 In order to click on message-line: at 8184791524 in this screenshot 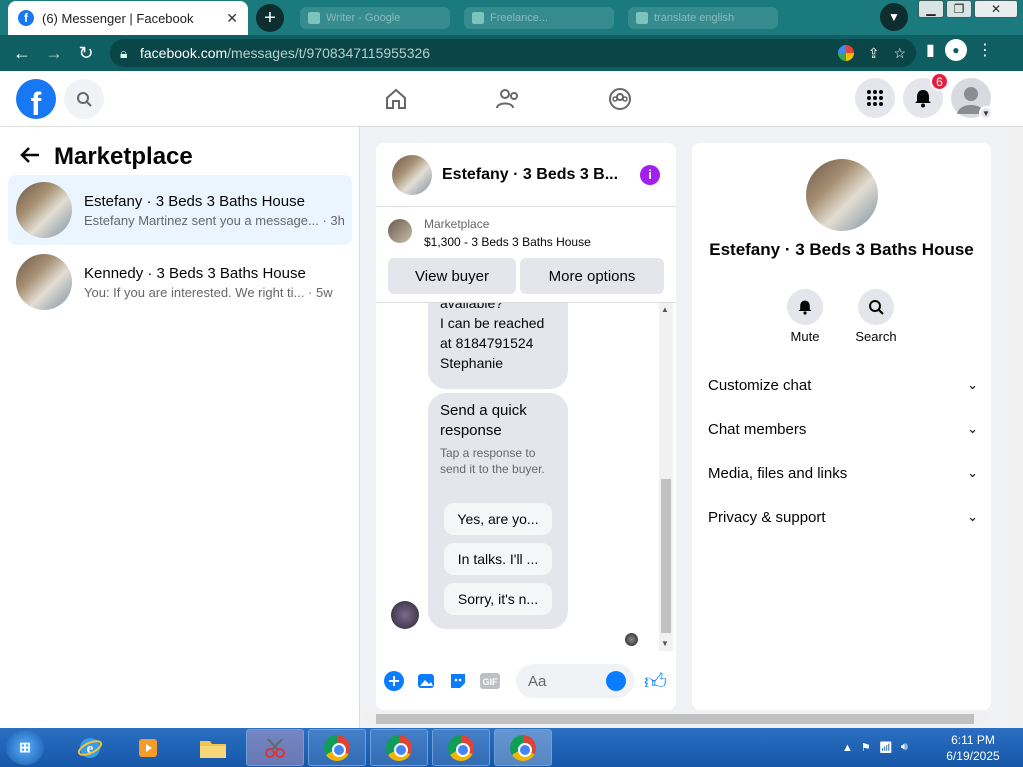, I will do `click(487, 343)`.